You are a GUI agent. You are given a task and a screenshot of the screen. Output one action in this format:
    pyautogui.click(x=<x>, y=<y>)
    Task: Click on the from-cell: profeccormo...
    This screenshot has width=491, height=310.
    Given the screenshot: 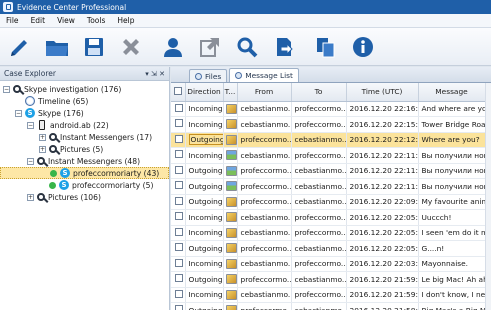 What is the action you would take?
    pyautogui.click(x=264, y=171)
    